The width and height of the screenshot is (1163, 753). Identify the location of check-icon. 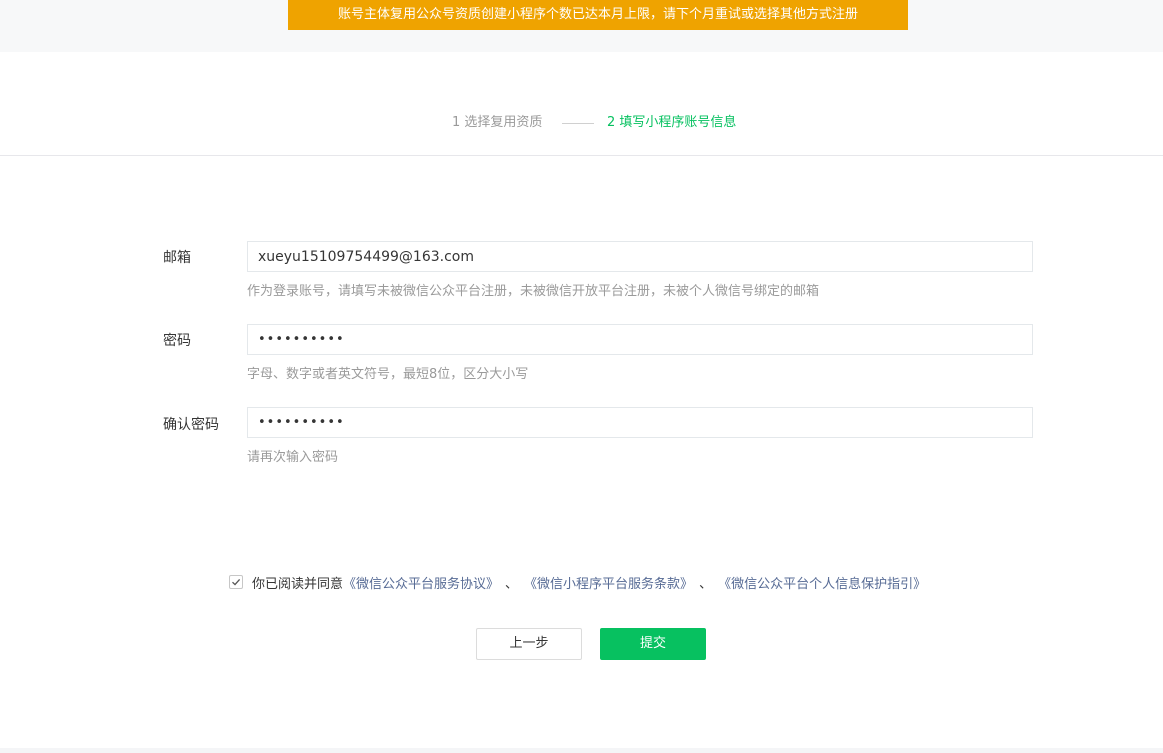
(236, 582).